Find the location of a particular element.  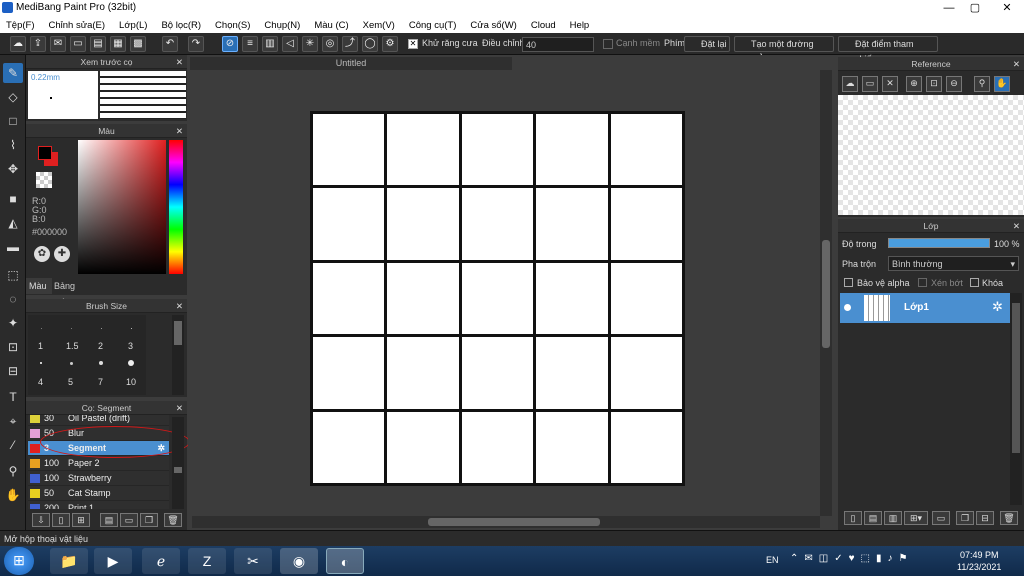

operation-tool-icon: ⌖ is located at coordinates (13, 421).